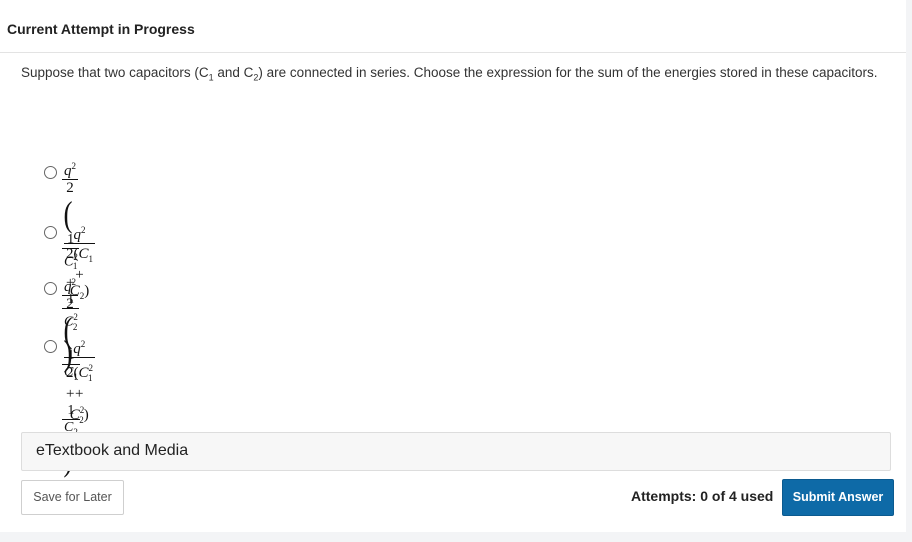 The image size is (912, 542). I want to click on etextbook-media-panel: eTextbook and Media, so click(456, 451).